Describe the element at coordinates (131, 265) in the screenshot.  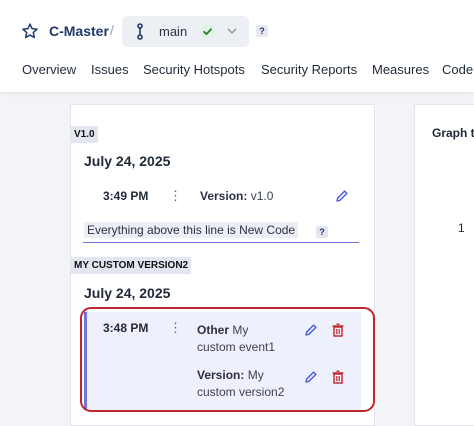
I see `version-tag: MY CUSTOM VERSION2` at that location.